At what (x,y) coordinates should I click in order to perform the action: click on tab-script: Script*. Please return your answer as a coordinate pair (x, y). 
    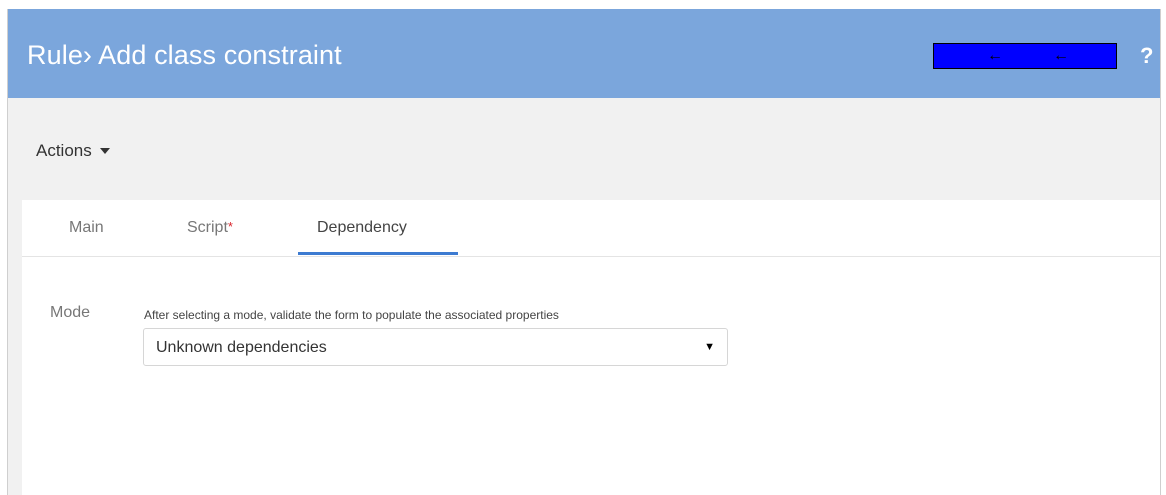
    Looking at the image, I should click on (210, 228).